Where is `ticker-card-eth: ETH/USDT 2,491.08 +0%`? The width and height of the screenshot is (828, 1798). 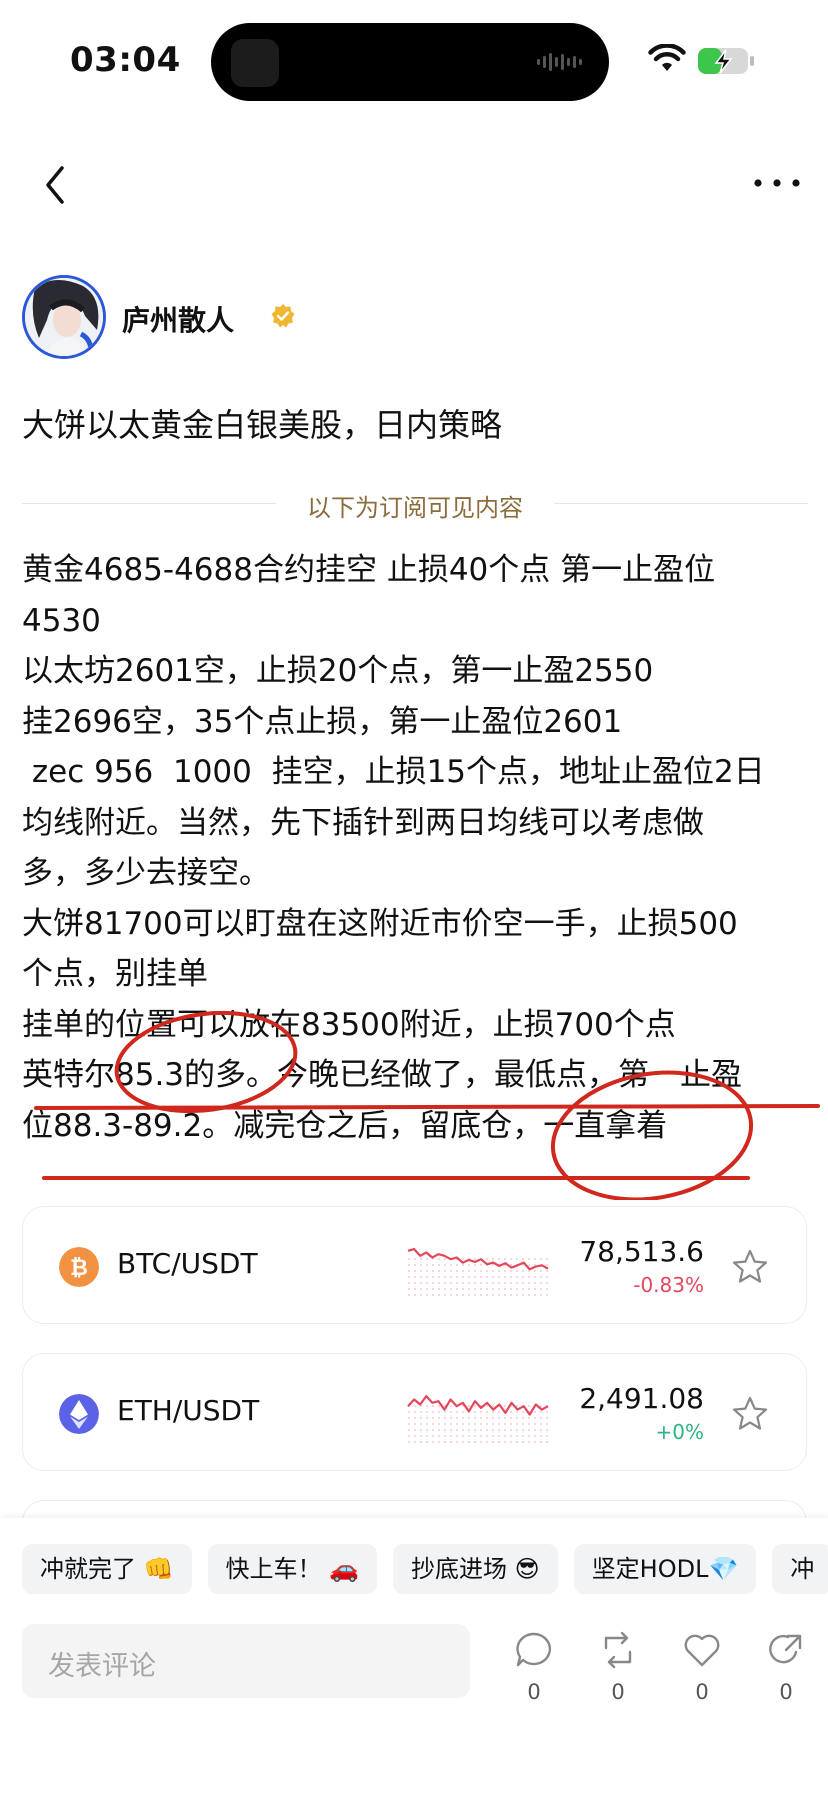
ticker-card-eth: ETH/USDT 2,491.08 +0% is located at coordinates (414, 1412).